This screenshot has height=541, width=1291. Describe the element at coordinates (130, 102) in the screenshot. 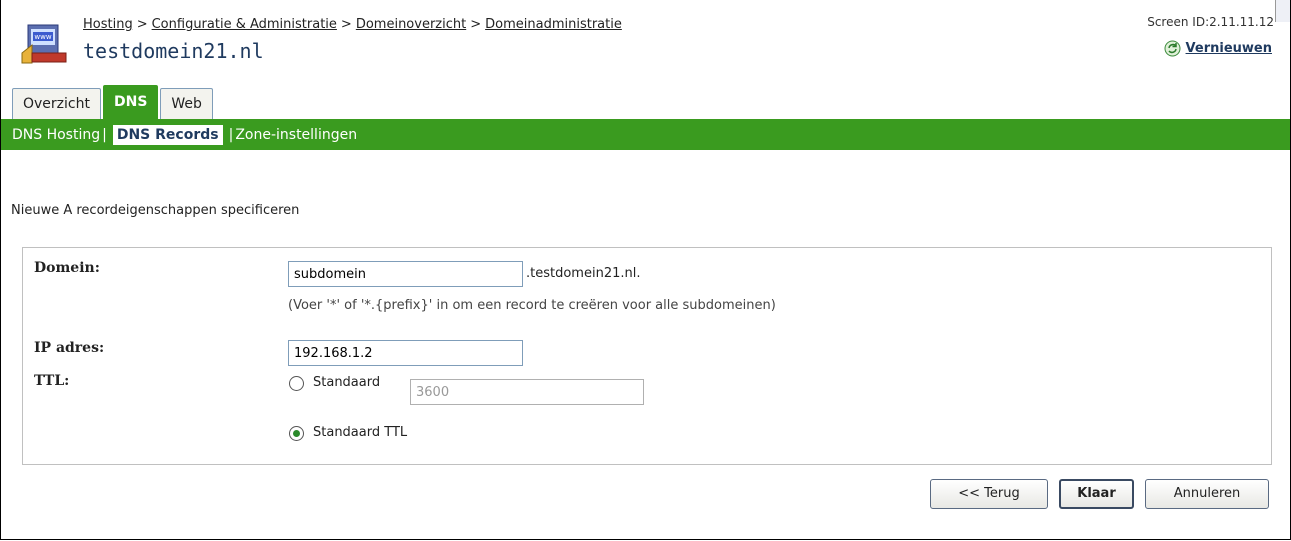

I see `tab-dns: DNS` at that location.